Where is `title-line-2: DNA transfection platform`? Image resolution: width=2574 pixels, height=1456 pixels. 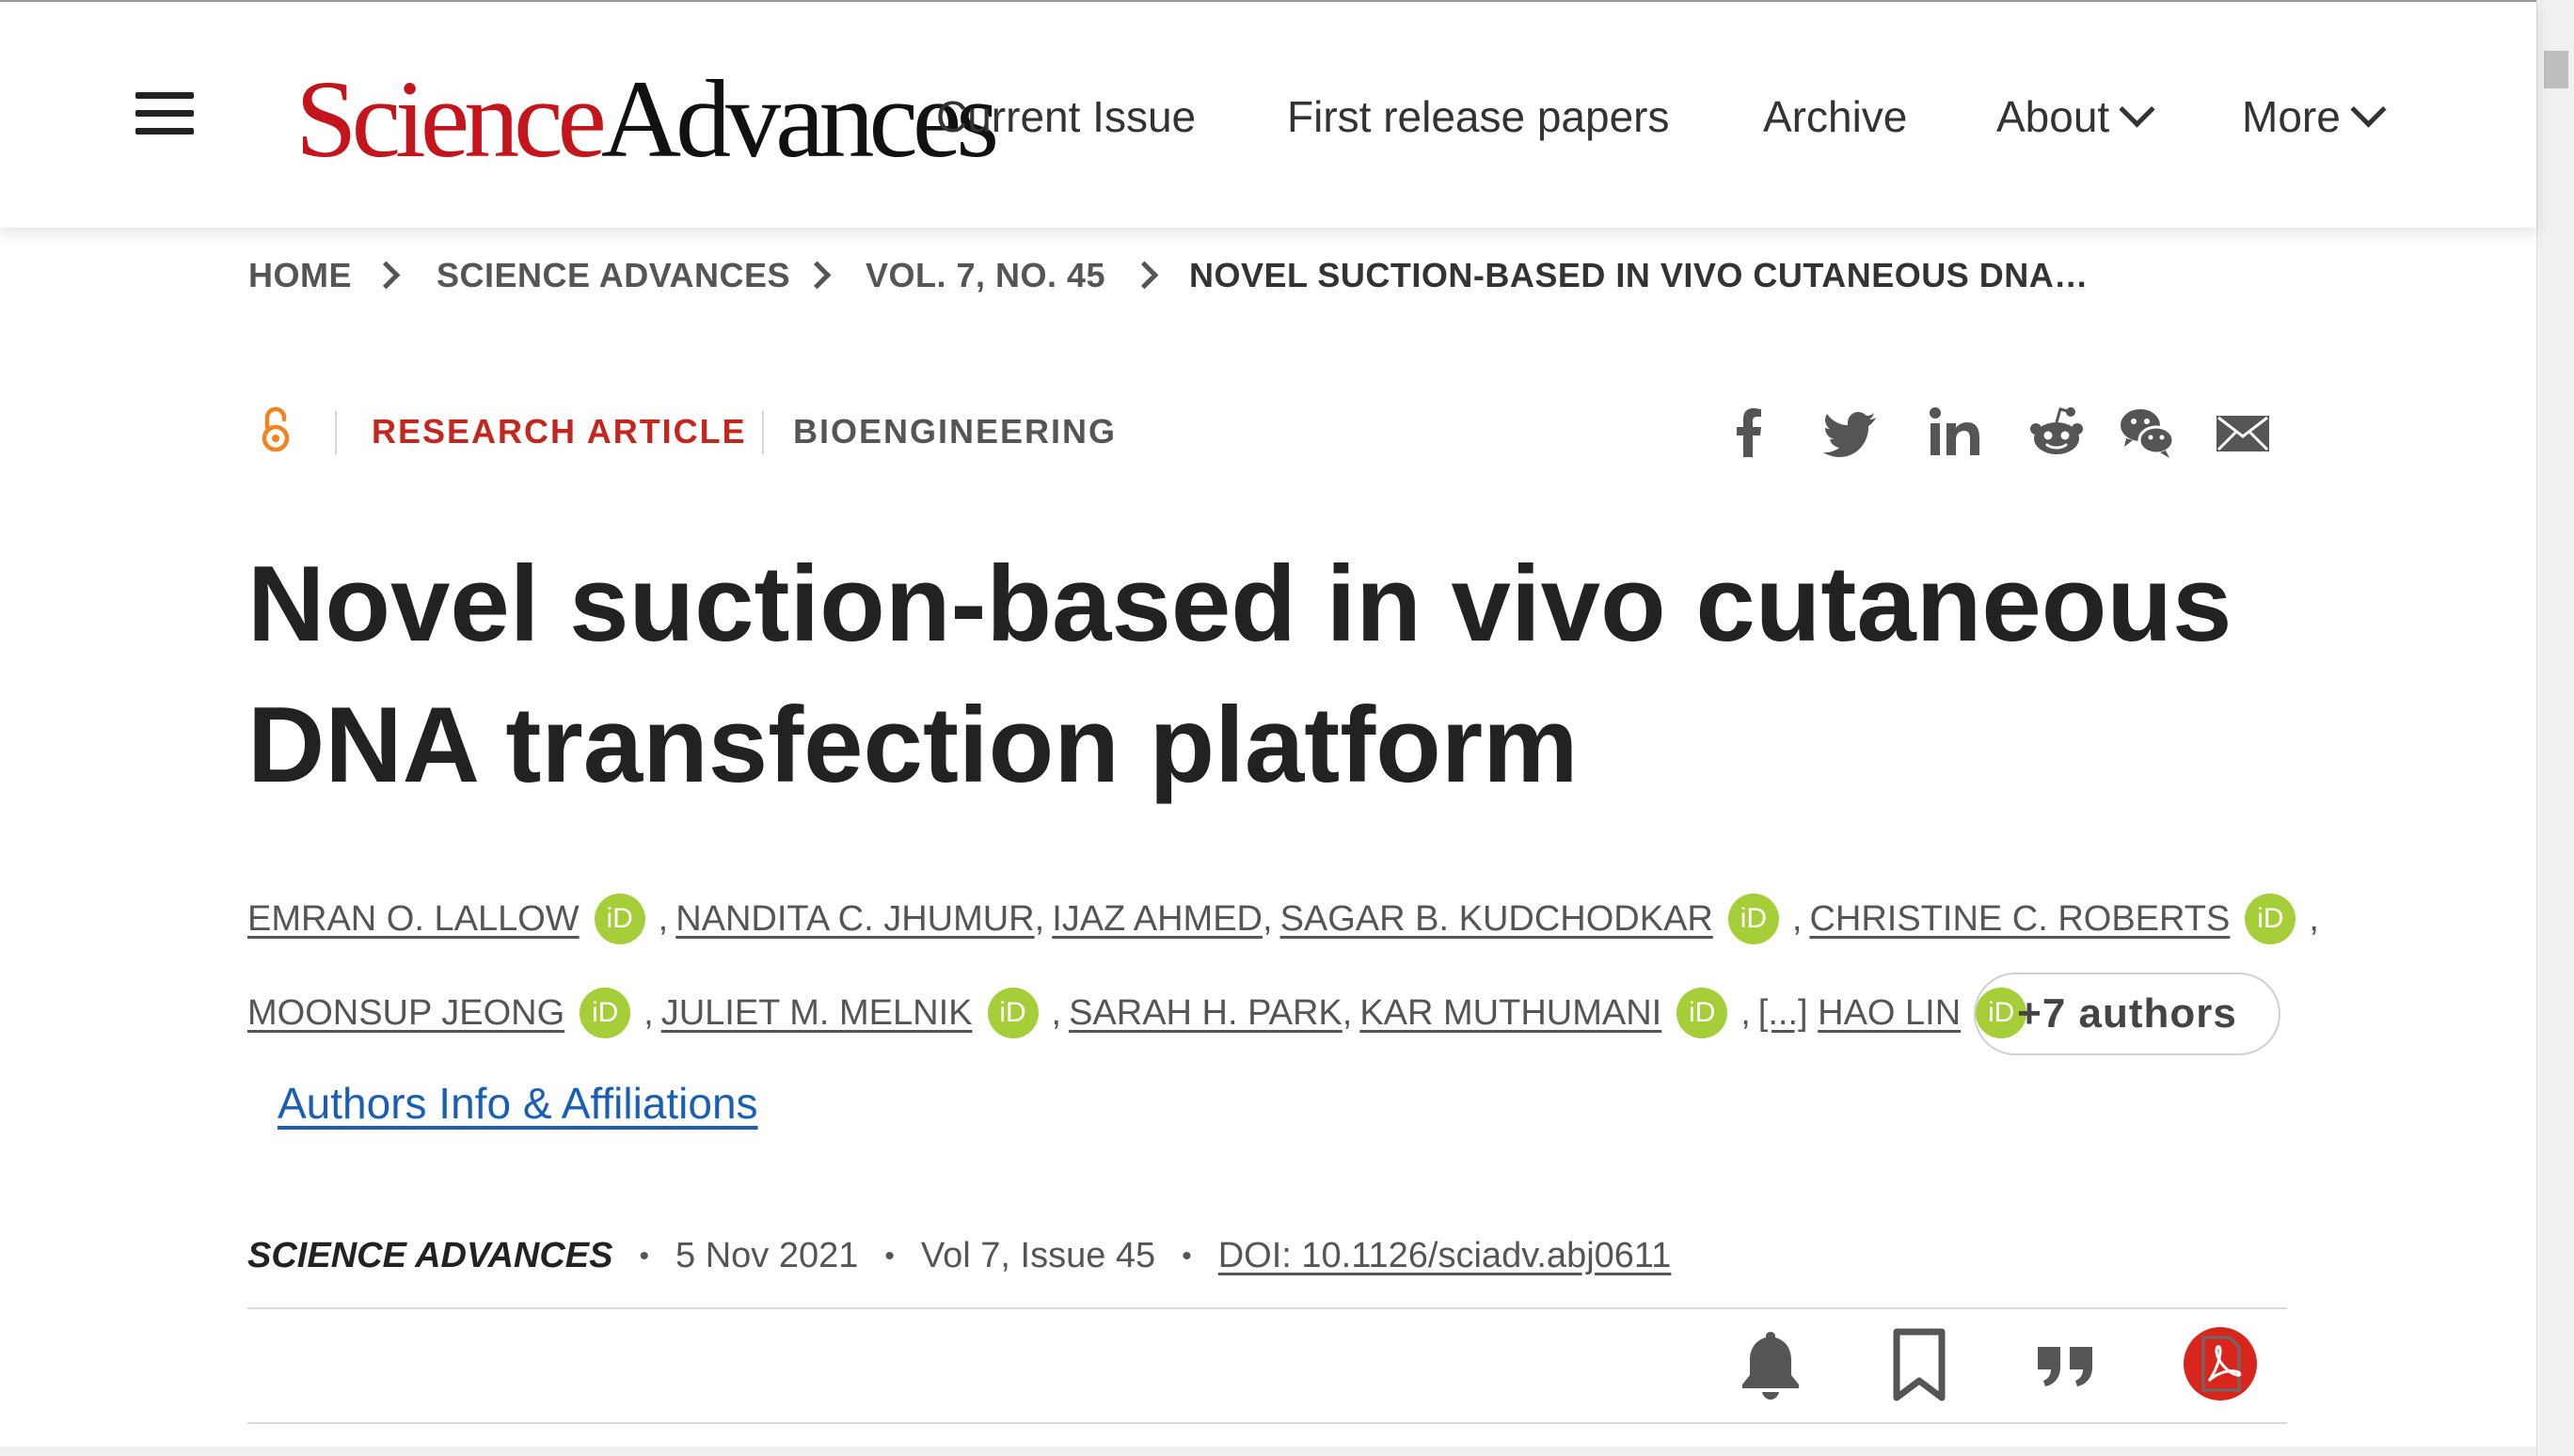
title-line-2: DNA transfection platform is located at coordinates (913, 745).